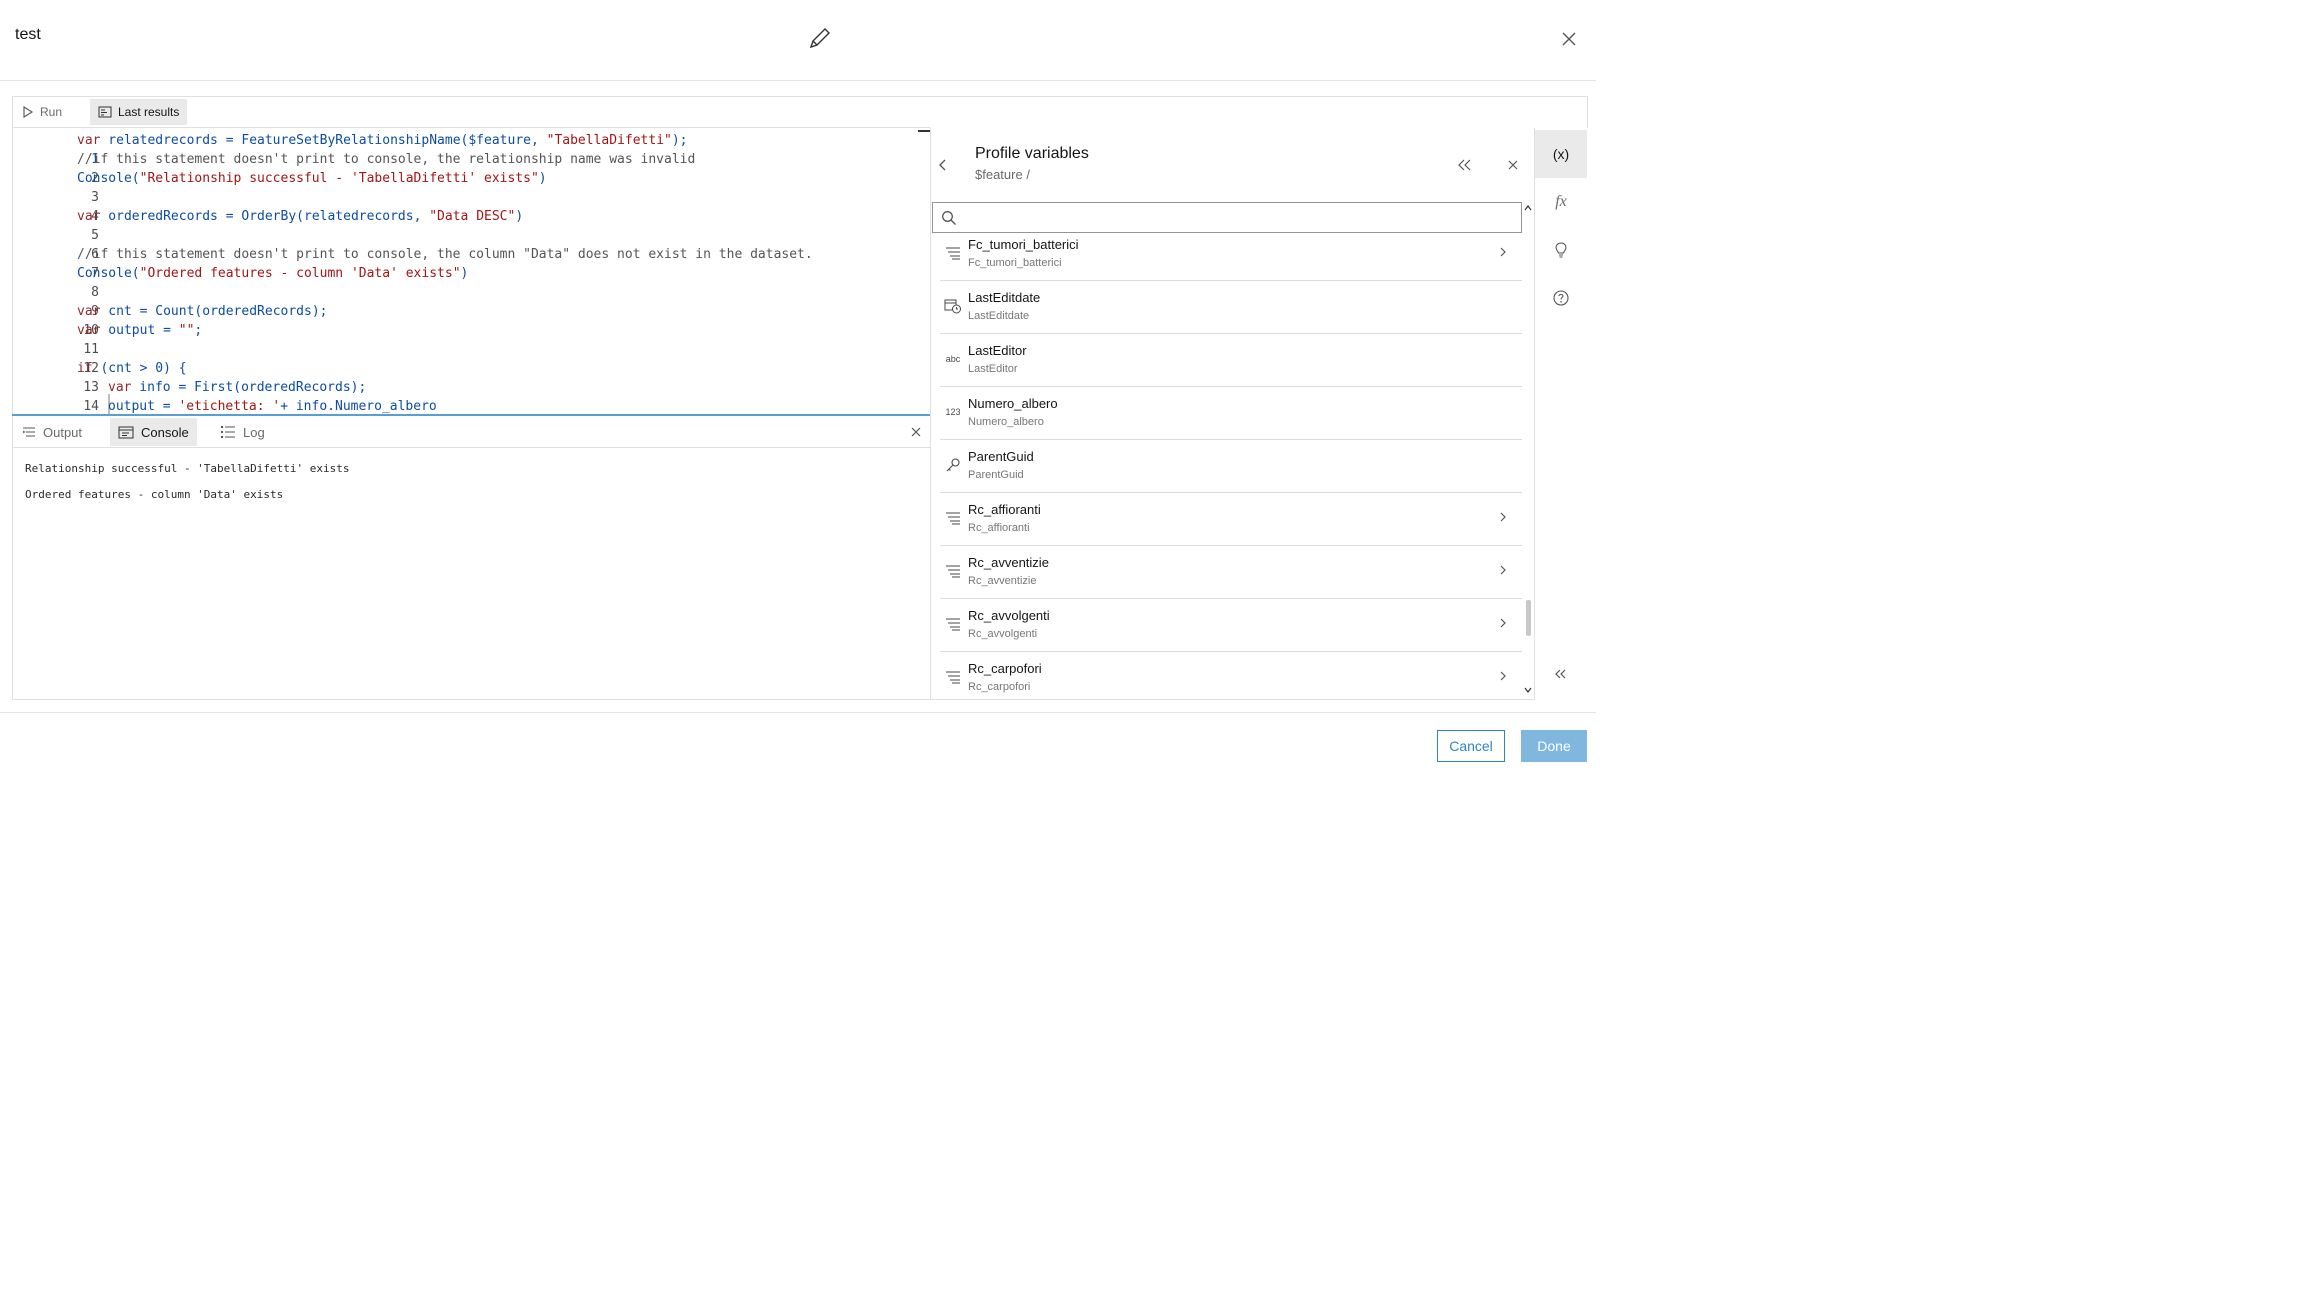 This screenshot has width=2304, height=1296. I want to click on list-item: Rc_avvolgenti Rc_avvolgenti, so click(1231, 625).